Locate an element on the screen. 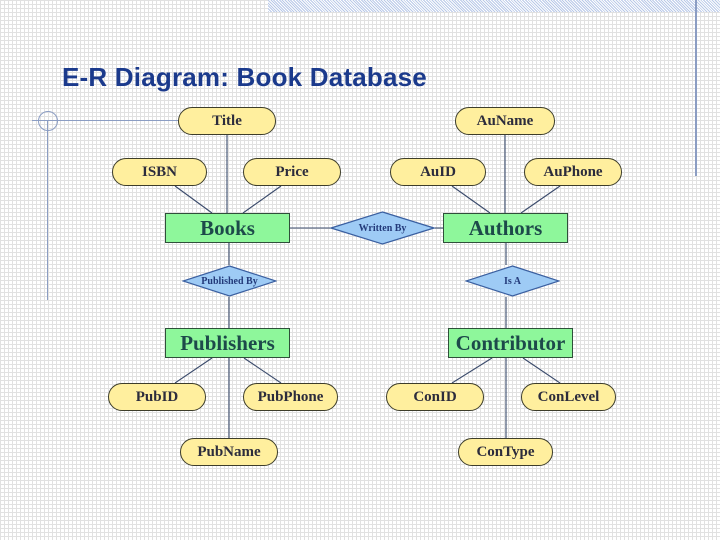 The image size is (720, 540). relationship-is-a: Is A is located at coordinates (512, 281).